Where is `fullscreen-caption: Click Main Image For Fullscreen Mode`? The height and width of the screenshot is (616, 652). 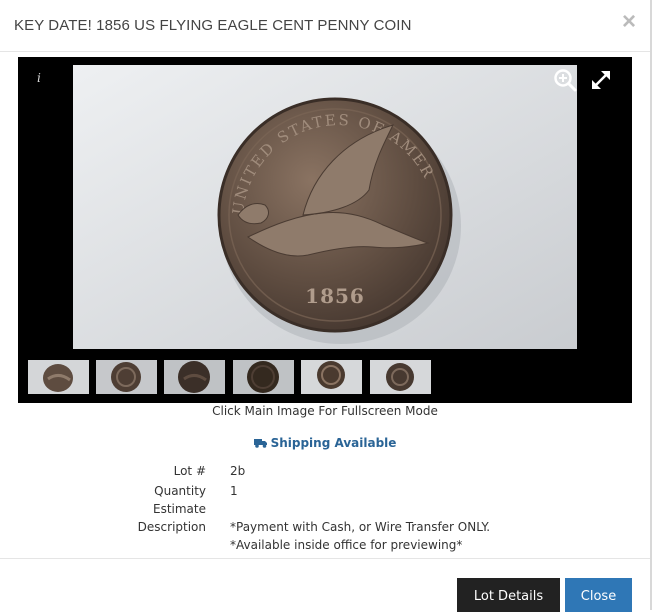 fullscreen-caption: Click Main Image For Fullscreen Mode is located at coordinates (325, 411).